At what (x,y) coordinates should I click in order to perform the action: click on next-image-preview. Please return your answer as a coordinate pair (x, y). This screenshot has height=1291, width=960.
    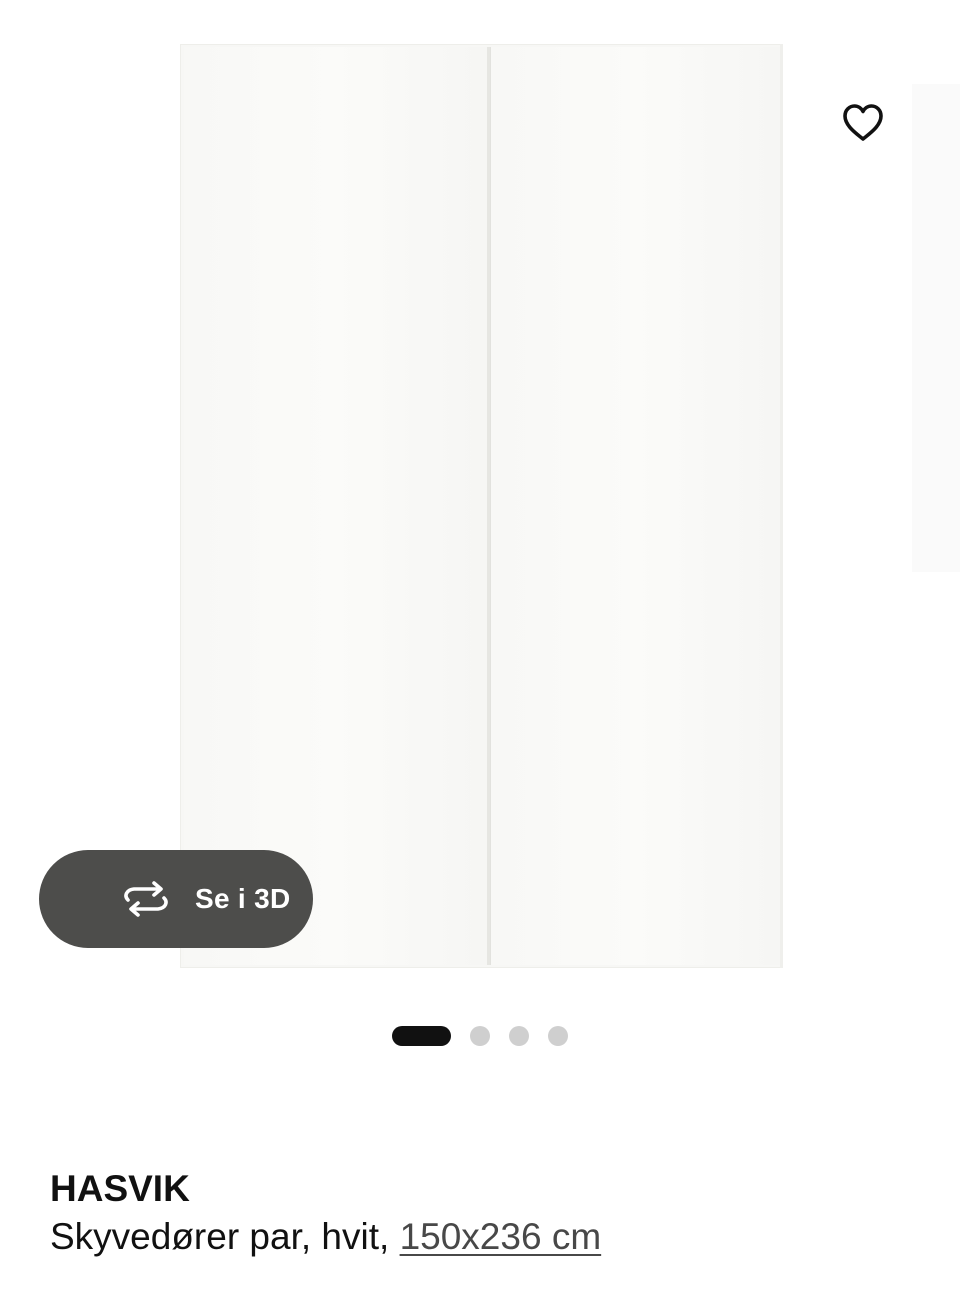
    Looking at the image, I should click on (936, 328).